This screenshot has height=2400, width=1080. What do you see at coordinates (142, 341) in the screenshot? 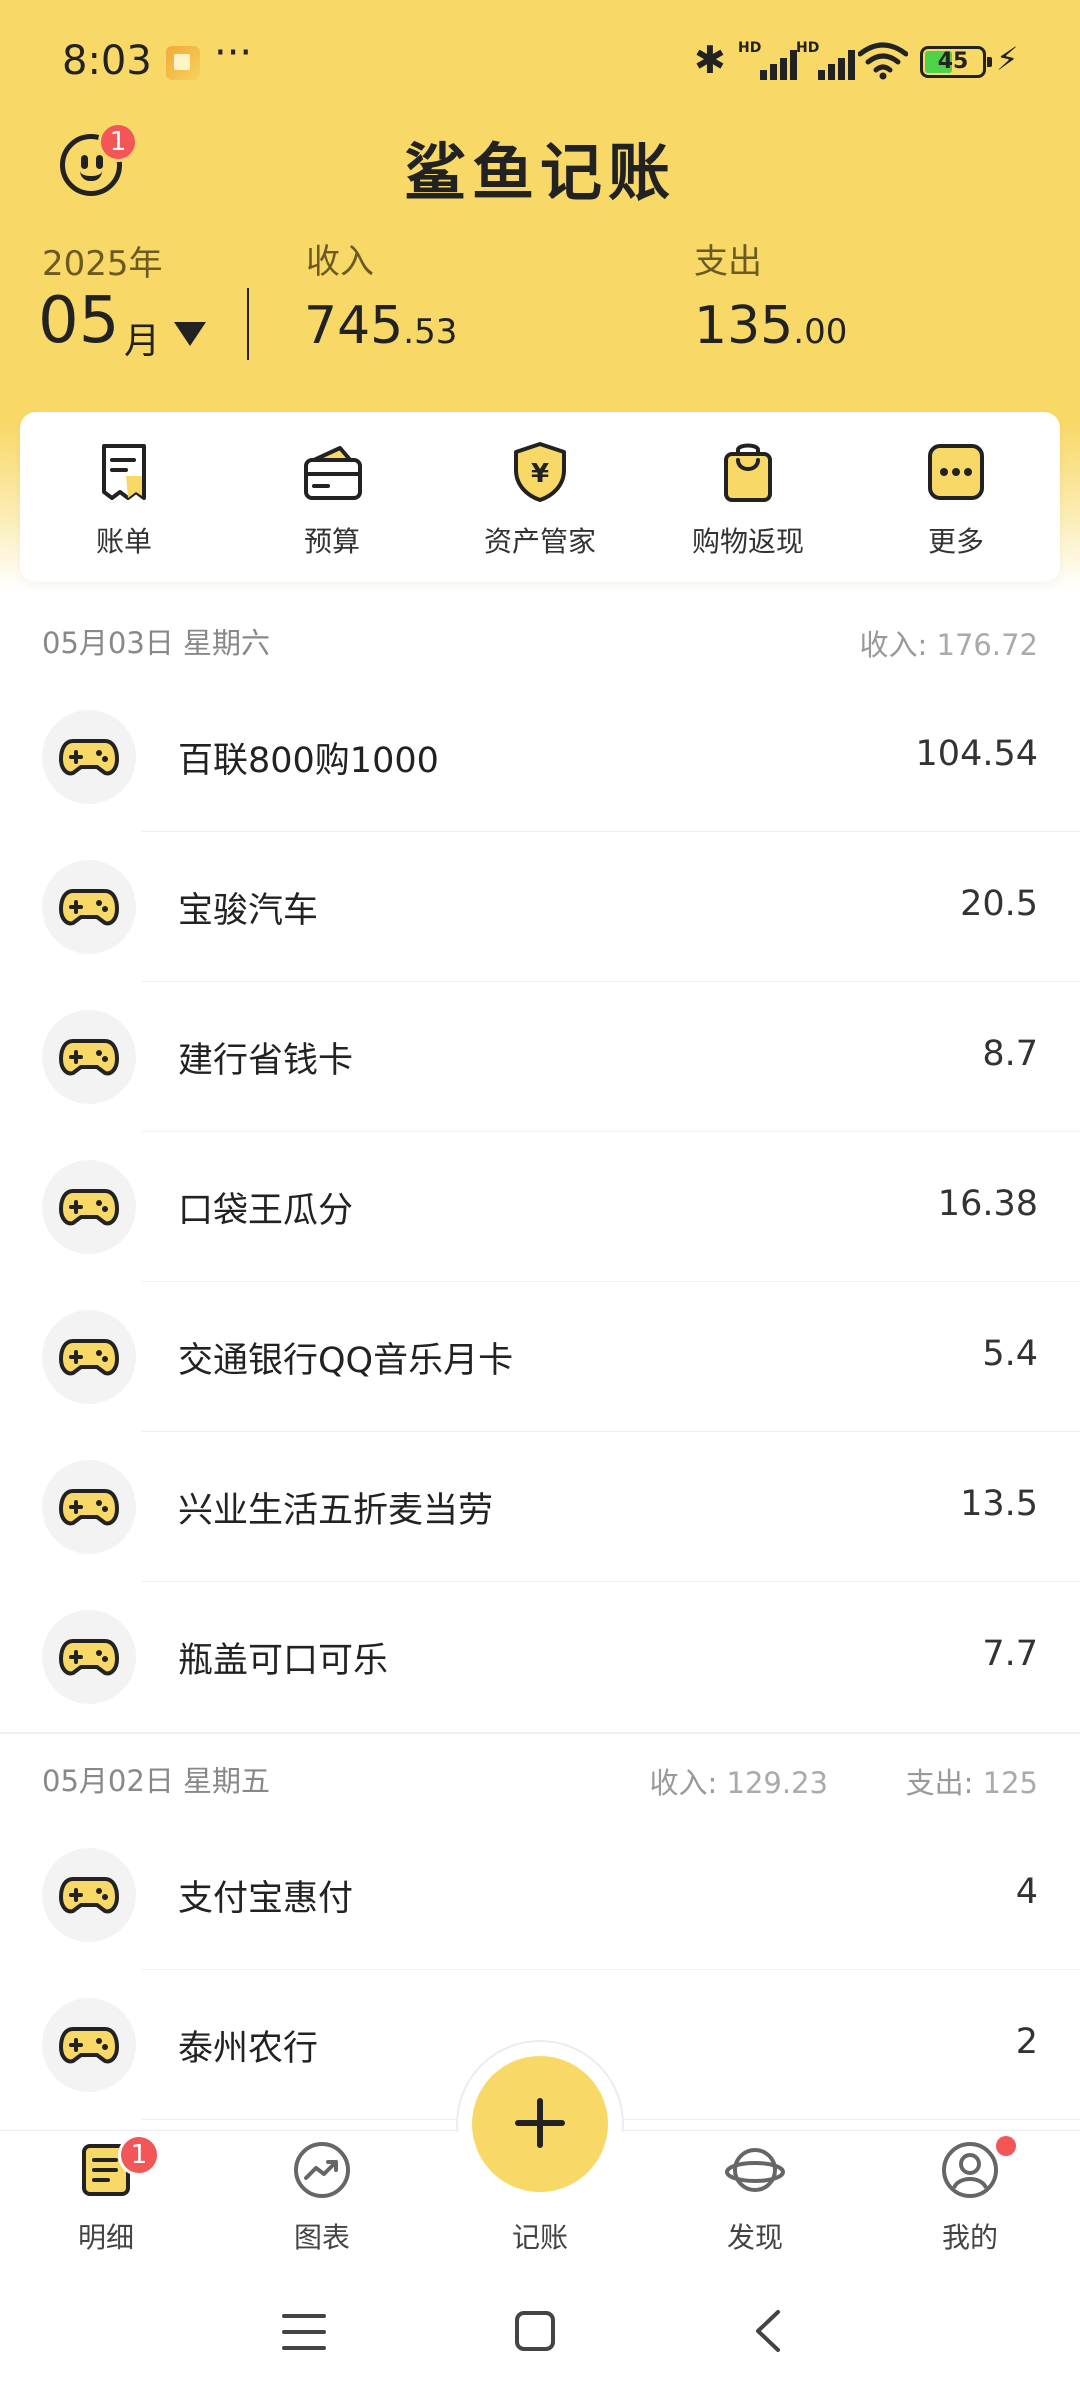
I see `month-unit: 月` at bounding box center [142, 341].